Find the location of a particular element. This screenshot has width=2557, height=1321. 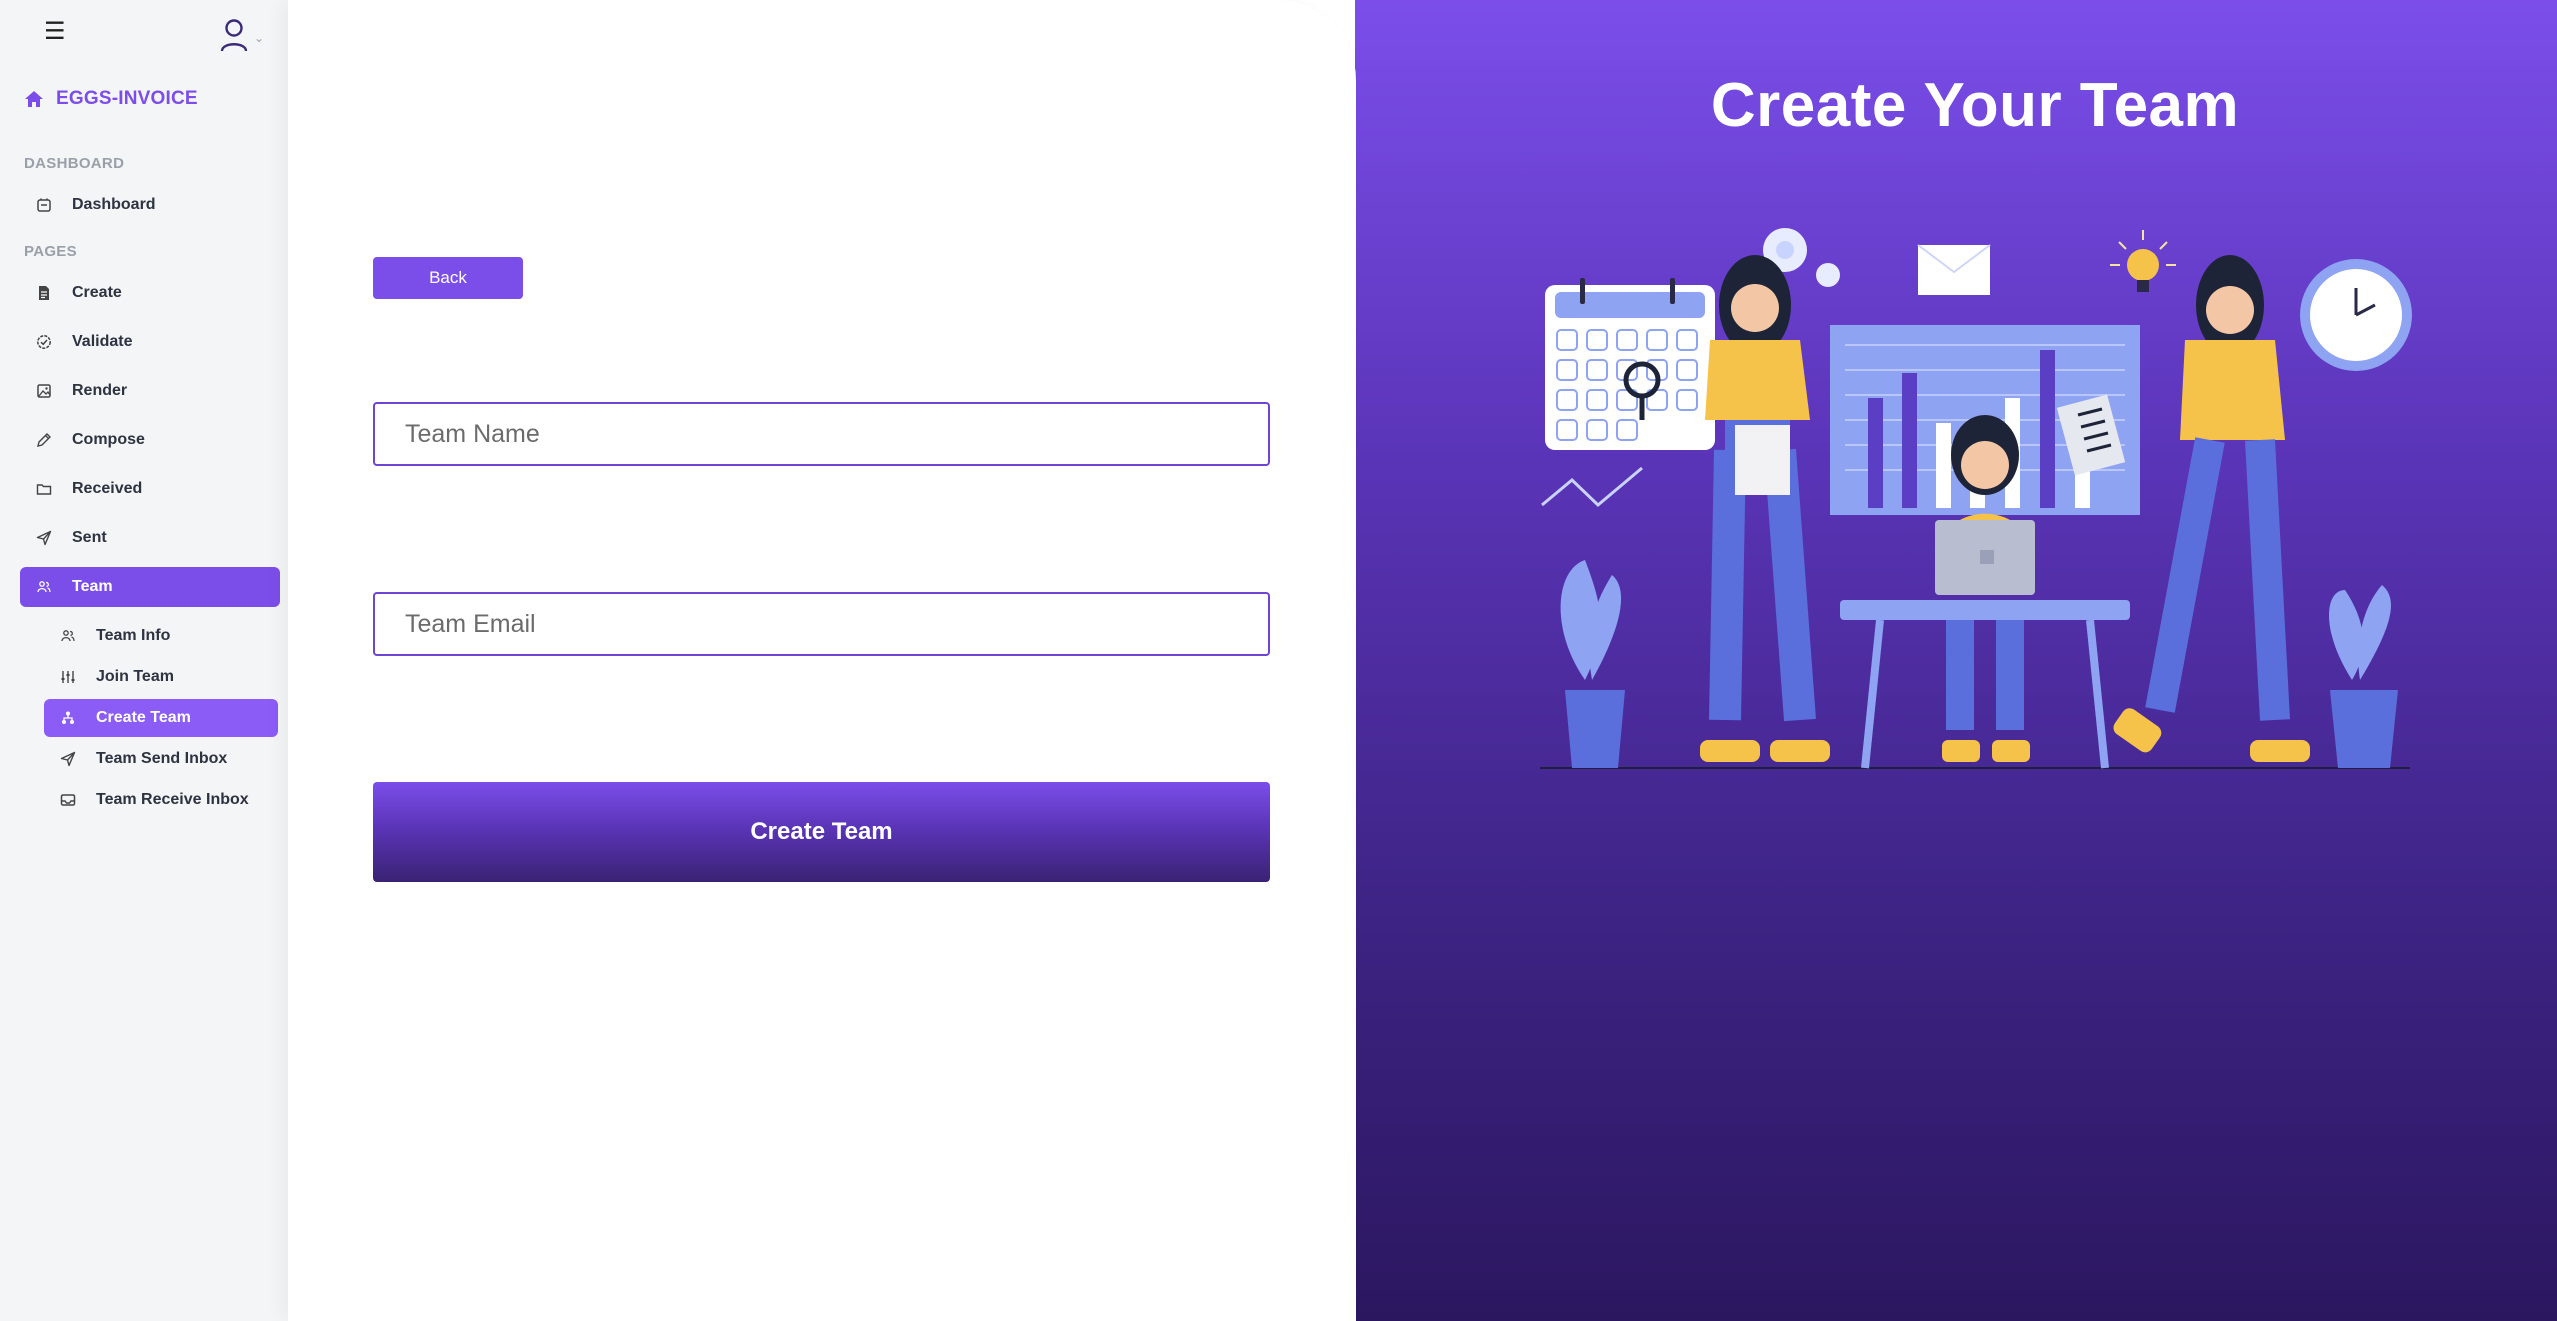

plant-right-icon is located at coordinates (2363, 676).